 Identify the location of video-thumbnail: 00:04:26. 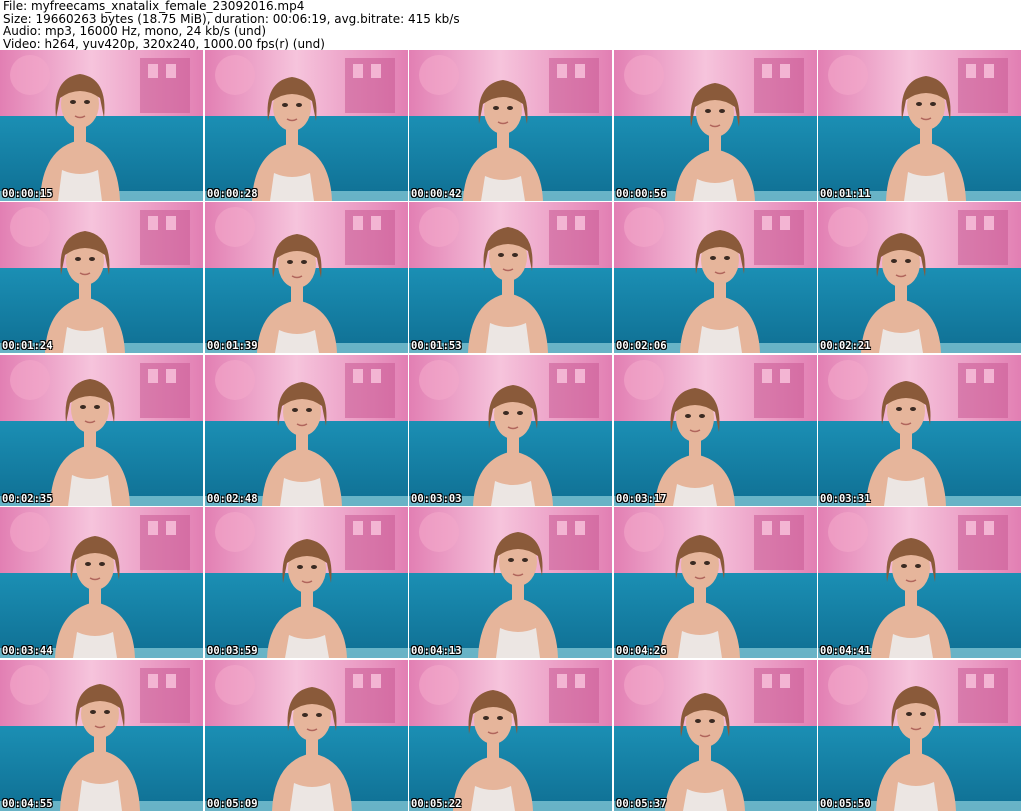
(715, 582).